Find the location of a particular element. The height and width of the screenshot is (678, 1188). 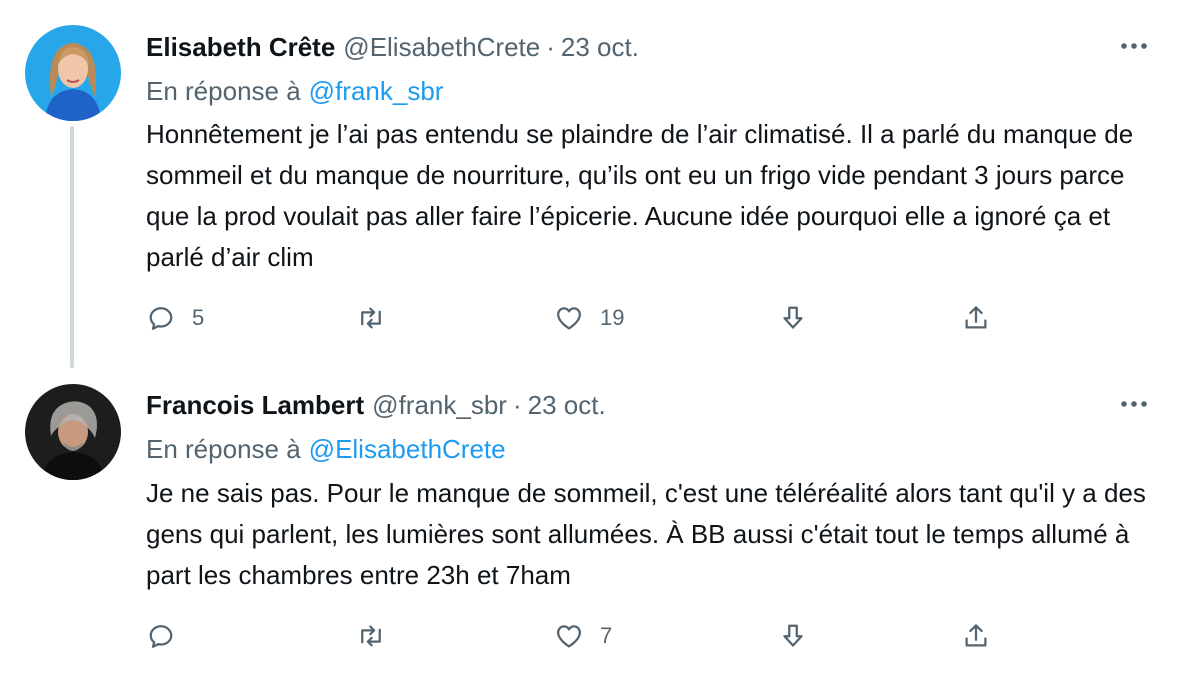

reply-context: En réponse à @frank_sbr is located at coordinates (294, 91).